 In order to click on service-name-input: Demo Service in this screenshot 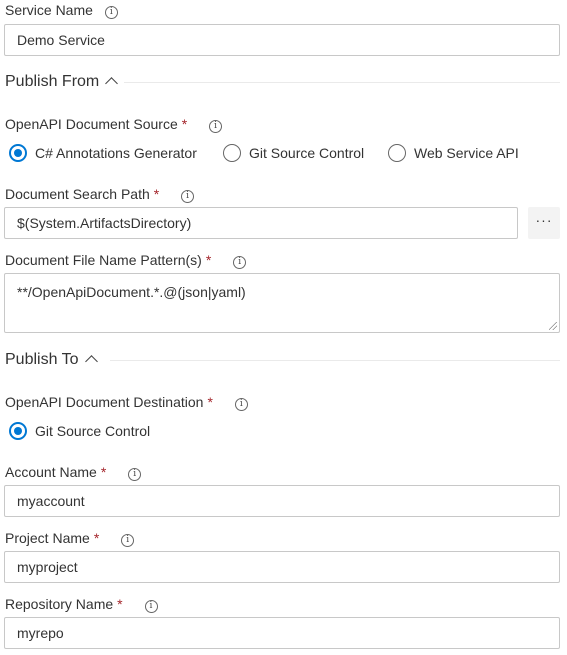, I will do `click(282, 40)`.